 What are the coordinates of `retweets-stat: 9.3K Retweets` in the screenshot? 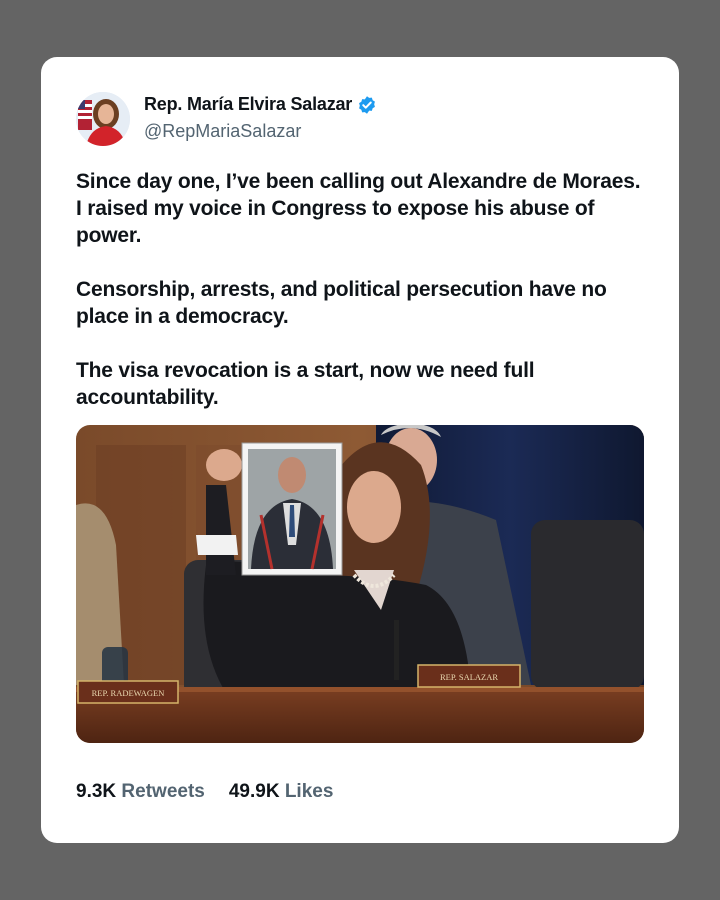 It's located at (140, 792).